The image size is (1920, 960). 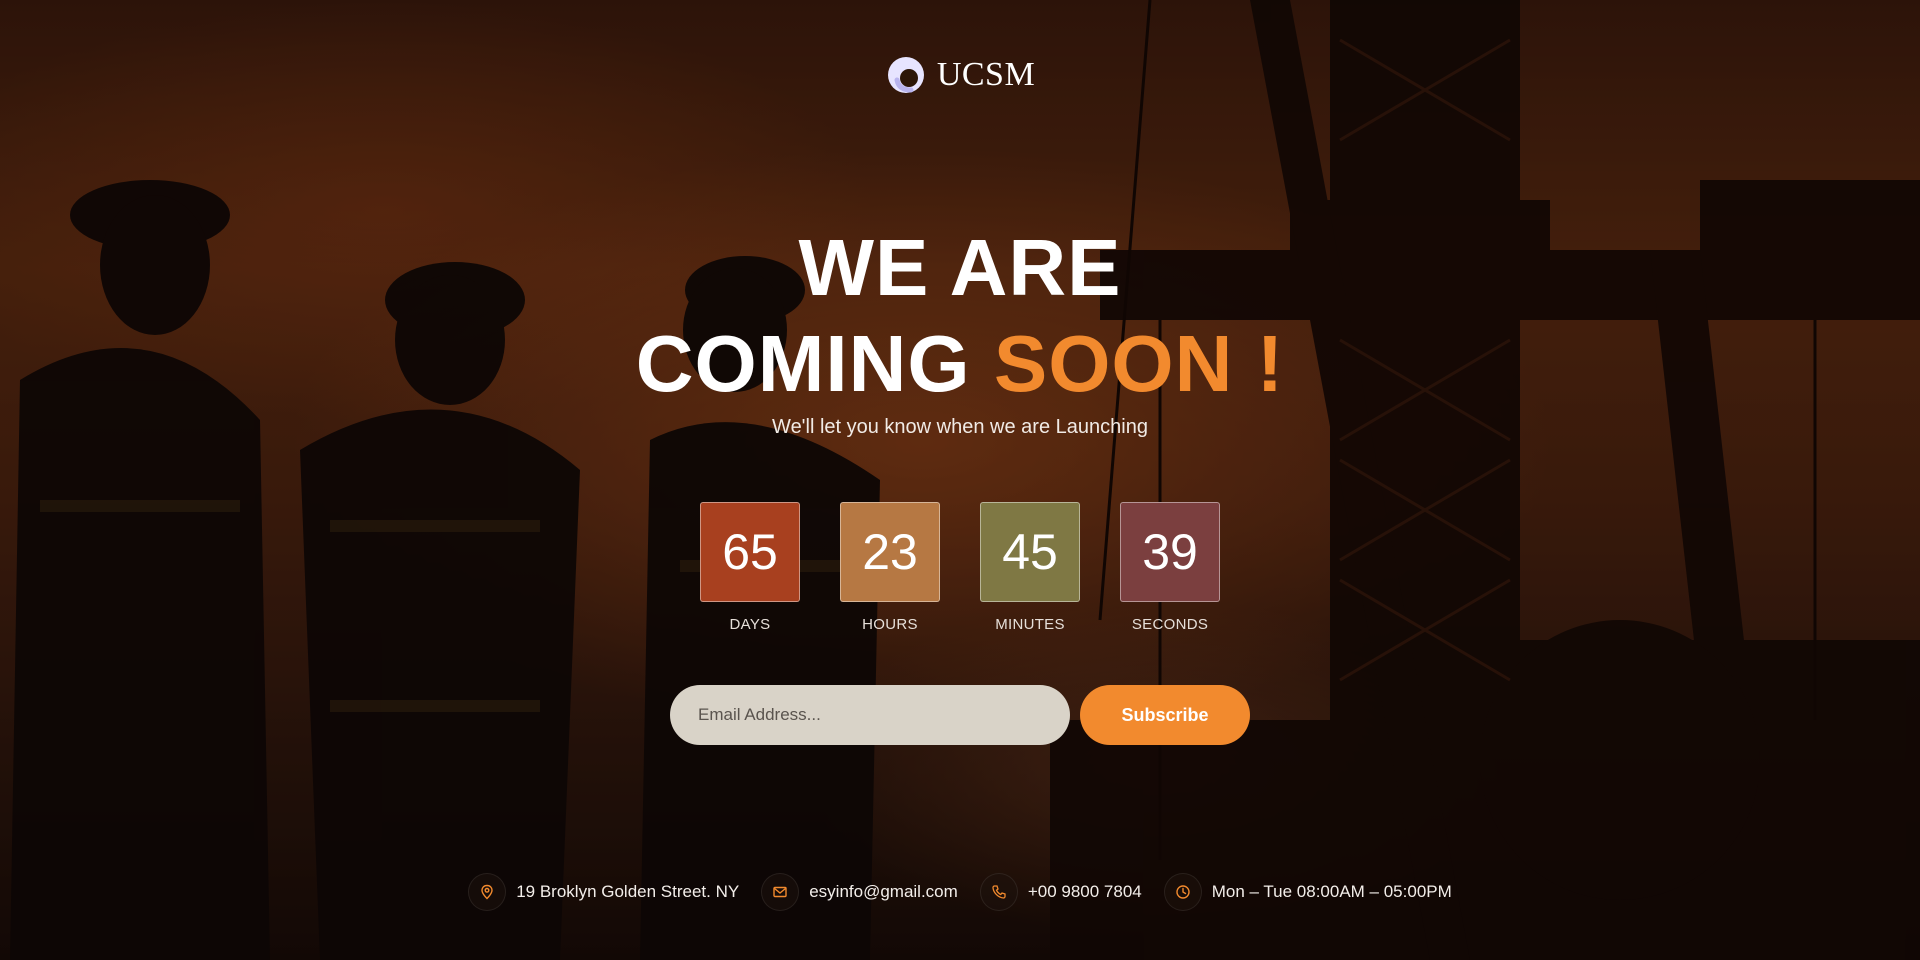 What do you see at coordinates (1331, 891) in the screenshot?
I see `contact-hours-text: Mon – Tue 08:00AM – 05:00PM` at bounding box center [1331, 891].